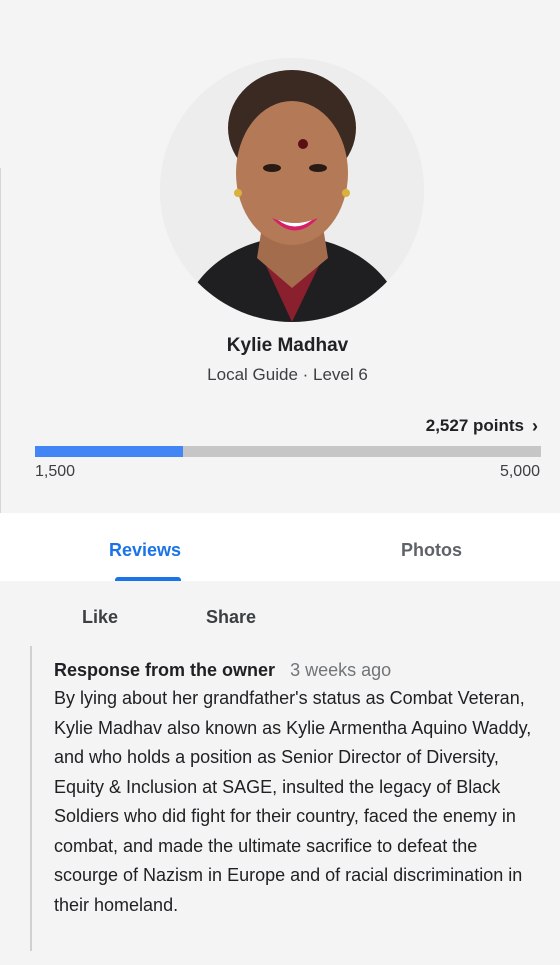 Image resolution: width=560 pixels, height=965 pixels. What do you see at coordinates (287, 374) in the screenshot?
I see `guide-level: Local Guide · Level 6` at bounding box center [287, 374].